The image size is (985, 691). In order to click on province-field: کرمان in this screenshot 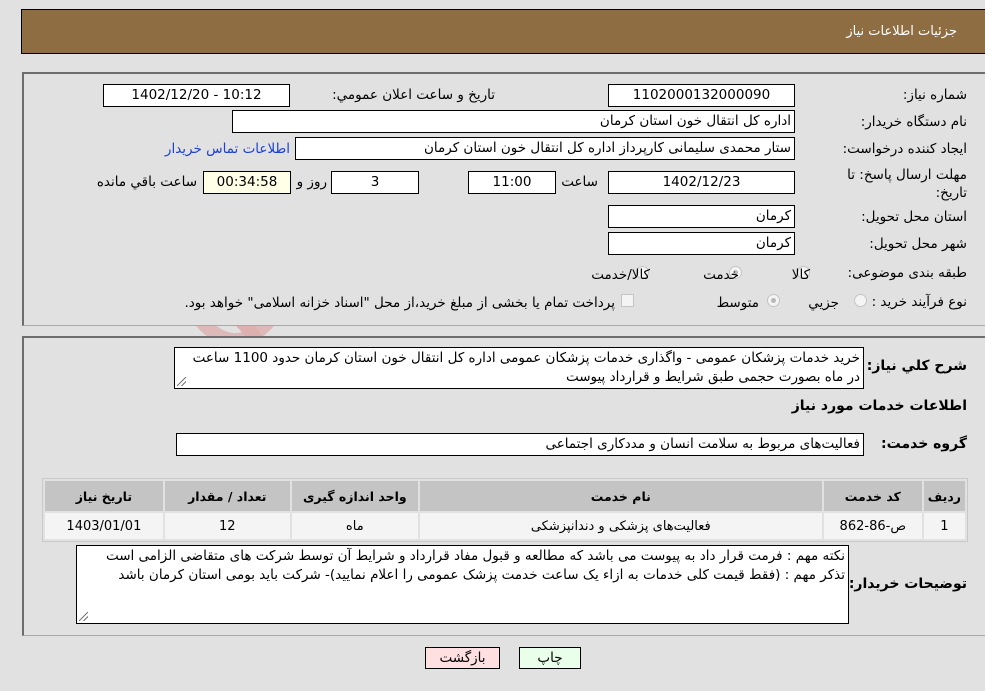, I will do `click(701, 216)`.